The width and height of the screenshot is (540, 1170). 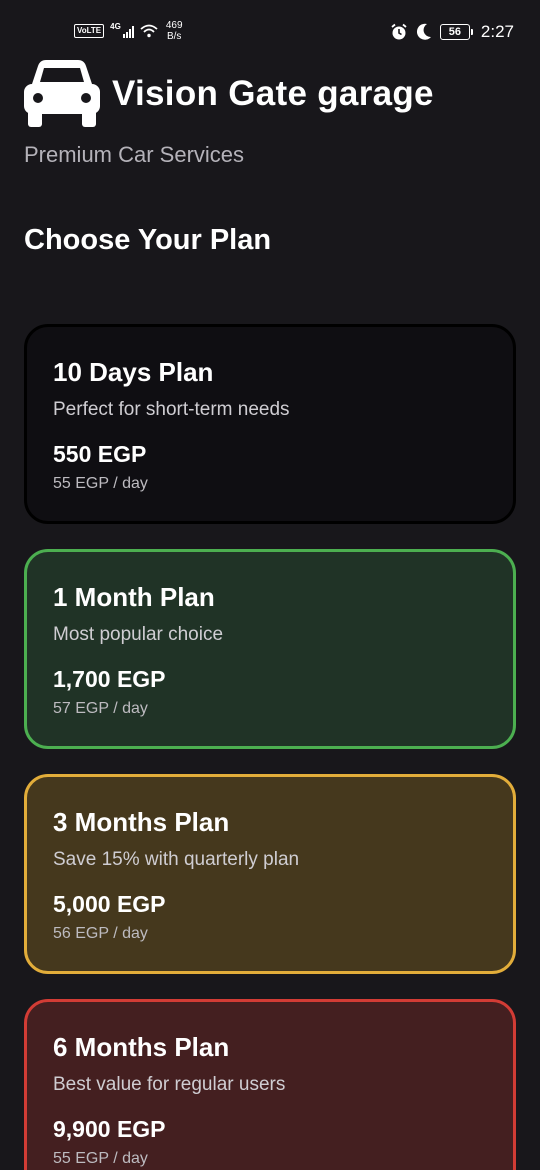 What do you see at coordinates (171, 409) in the screenshot?
I see `plan-description: Perfect for short-term needs` at bounding box center [171, 409].